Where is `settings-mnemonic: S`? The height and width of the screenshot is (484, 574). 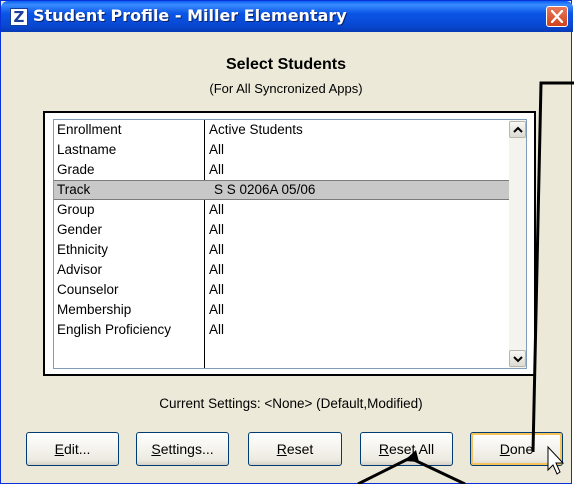
settings-mnemonic: S is located at coordinates (156, 449).